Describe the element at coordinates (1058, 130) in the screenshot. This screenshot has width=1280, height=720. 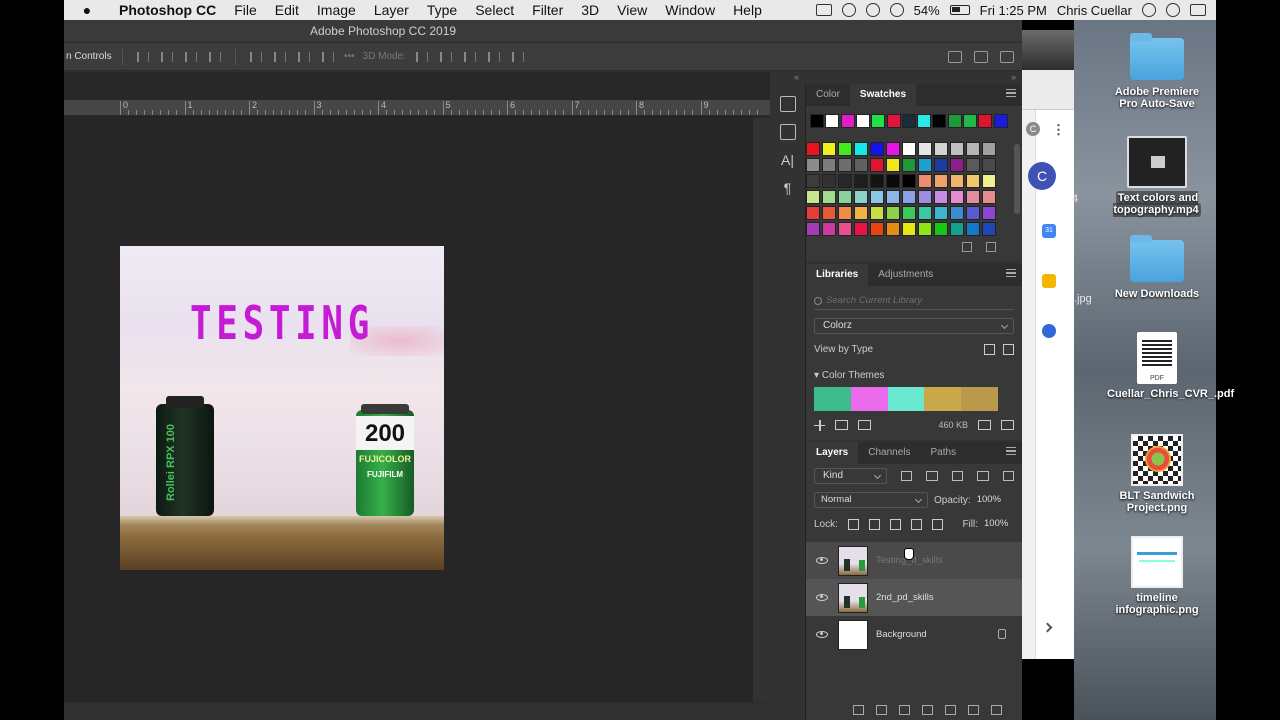
I see `more-menu-icon: ⋮` at that location.